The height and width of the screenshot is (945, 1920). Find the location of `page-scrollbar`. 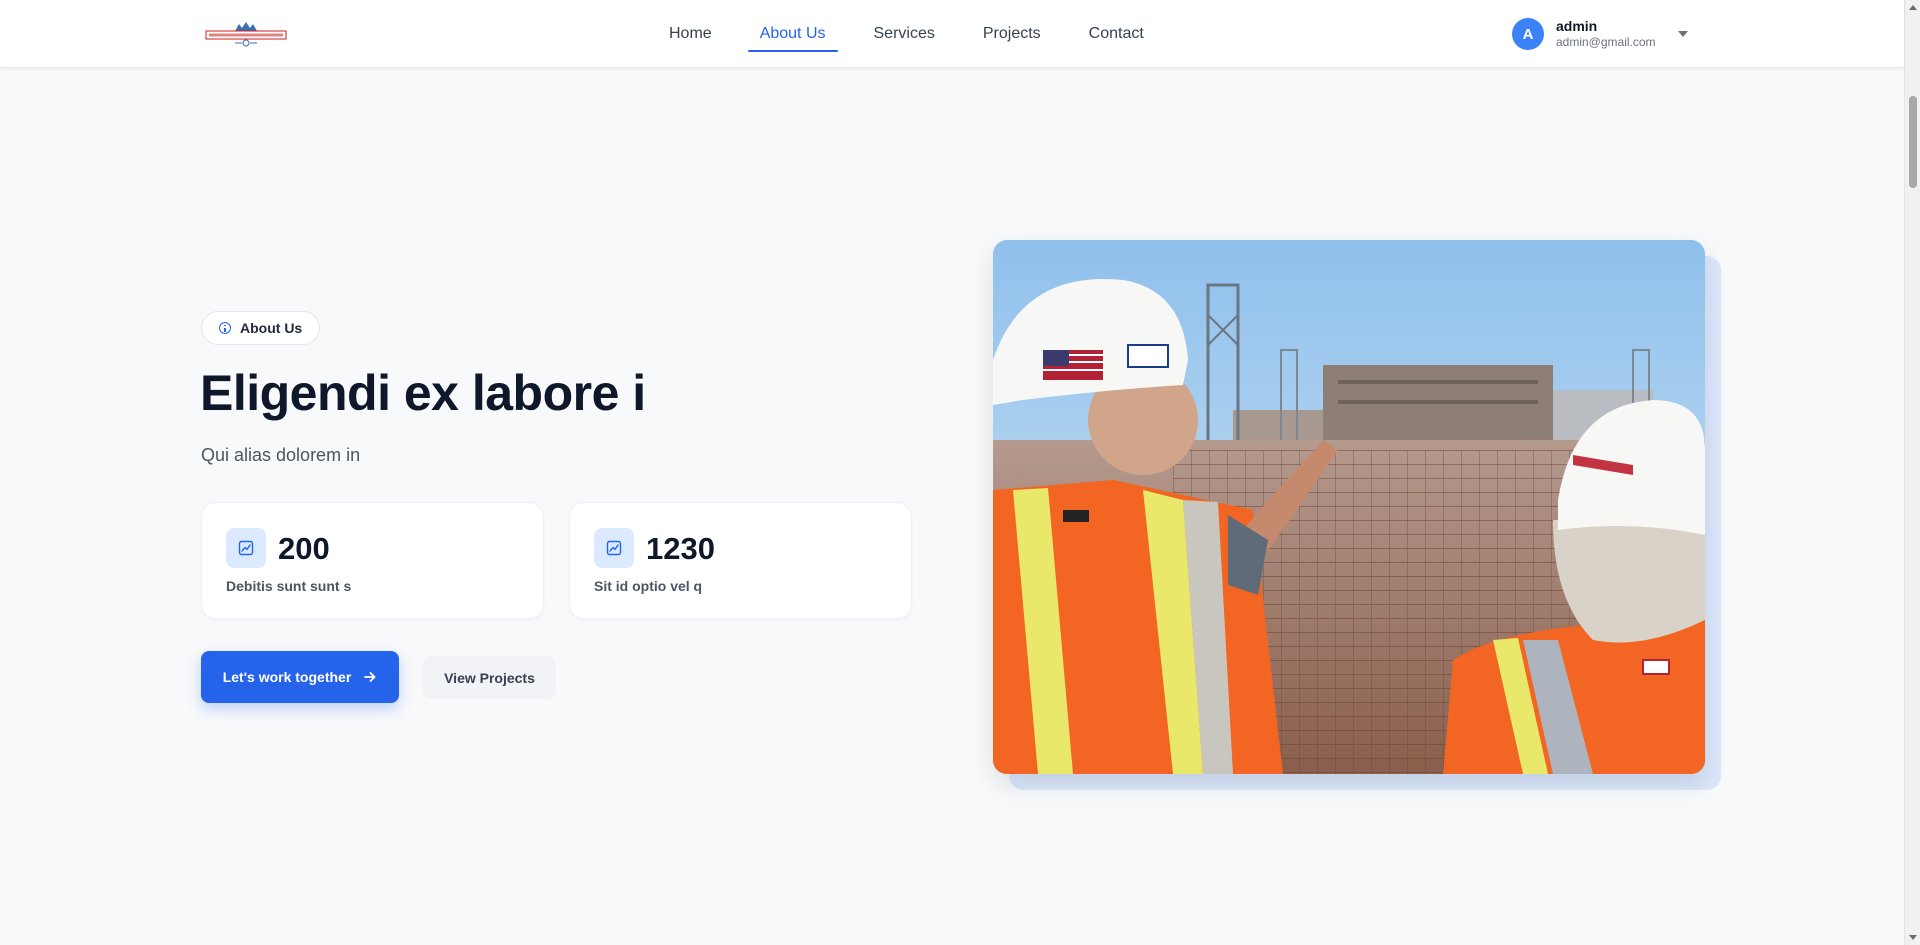

page-scrollbar is located at coordinates (1912, 472).